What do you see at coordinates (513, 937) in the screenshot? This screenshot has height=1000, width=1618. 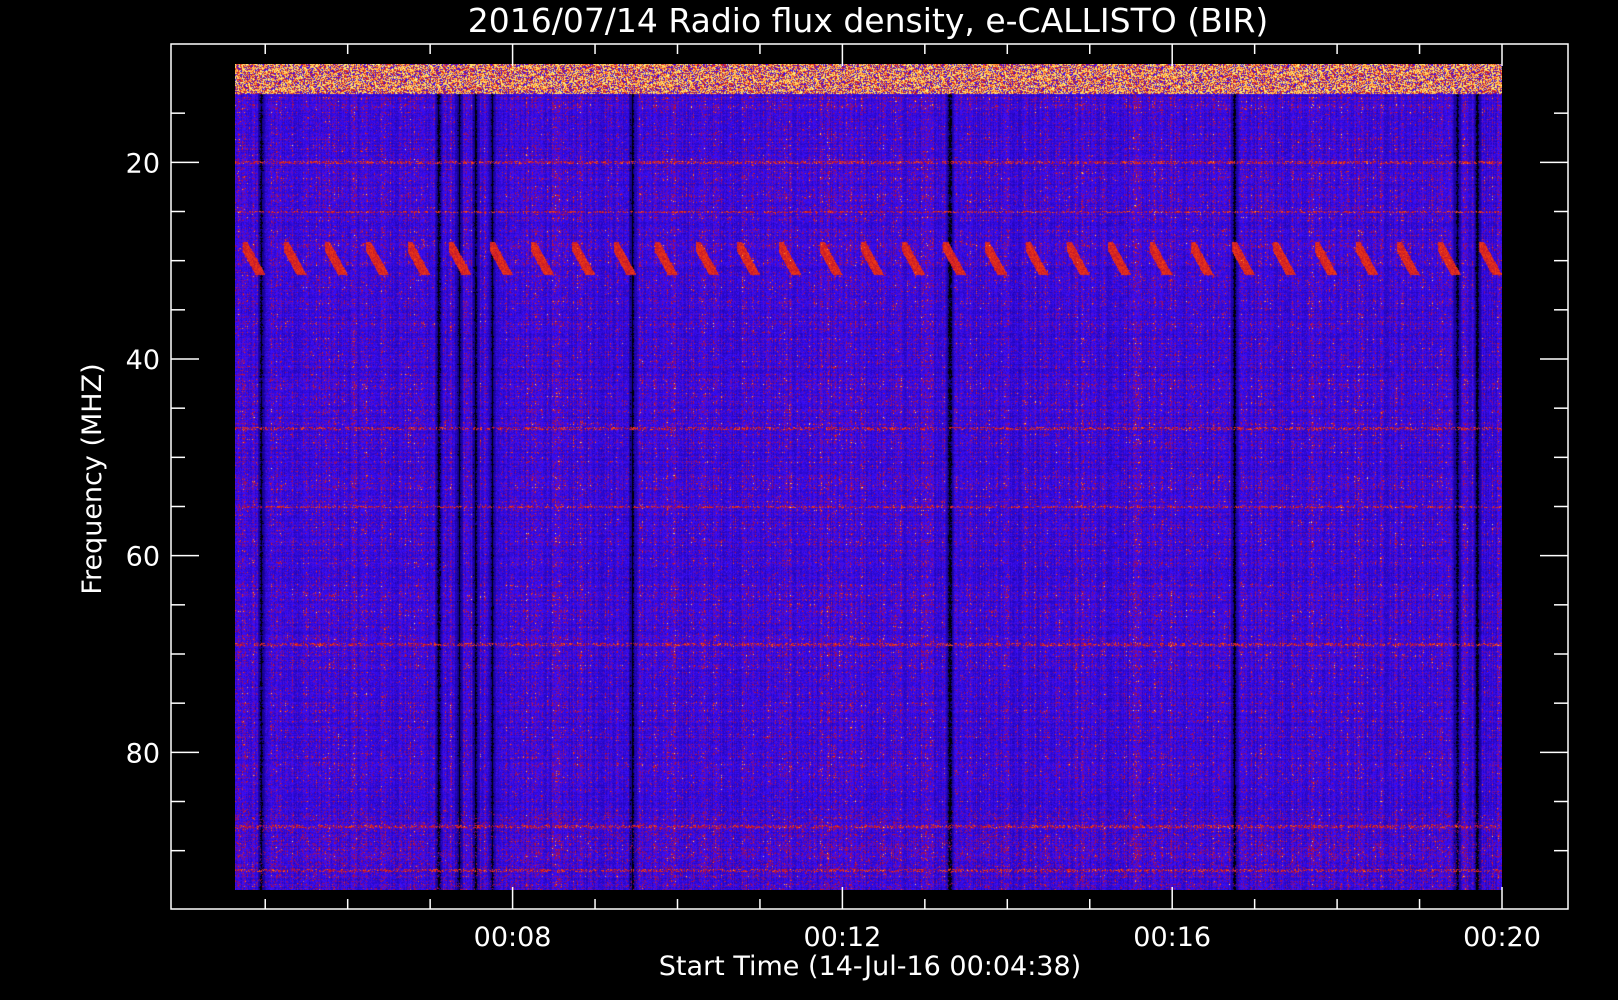 I see `x-tick-label: 00:08` at bounding box center [513, 937].